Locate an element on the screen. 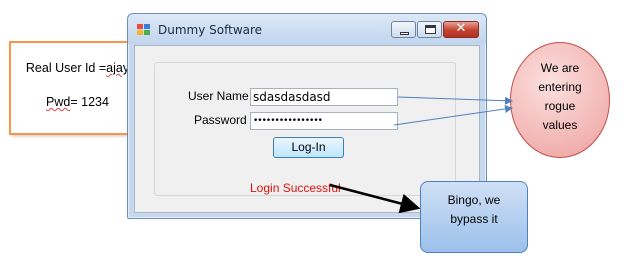 This screenshot has height=259, width=624. close-button: ✕ is located at coordinates (461, 29).